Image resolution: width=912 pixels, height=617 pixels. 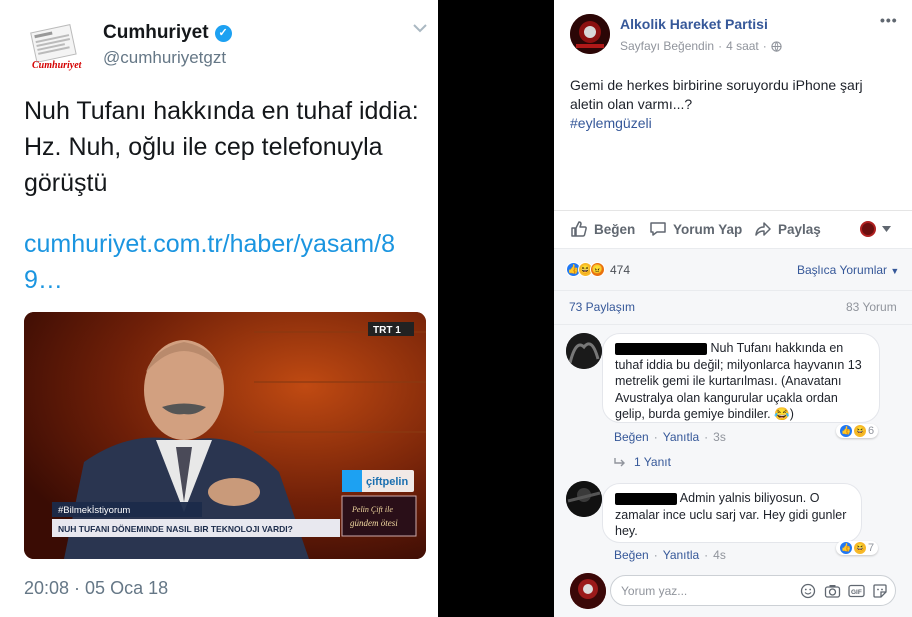 I want to click on cumhuriyet-logo-avatar: Cumhuriyet, so click(x=56, y=46).